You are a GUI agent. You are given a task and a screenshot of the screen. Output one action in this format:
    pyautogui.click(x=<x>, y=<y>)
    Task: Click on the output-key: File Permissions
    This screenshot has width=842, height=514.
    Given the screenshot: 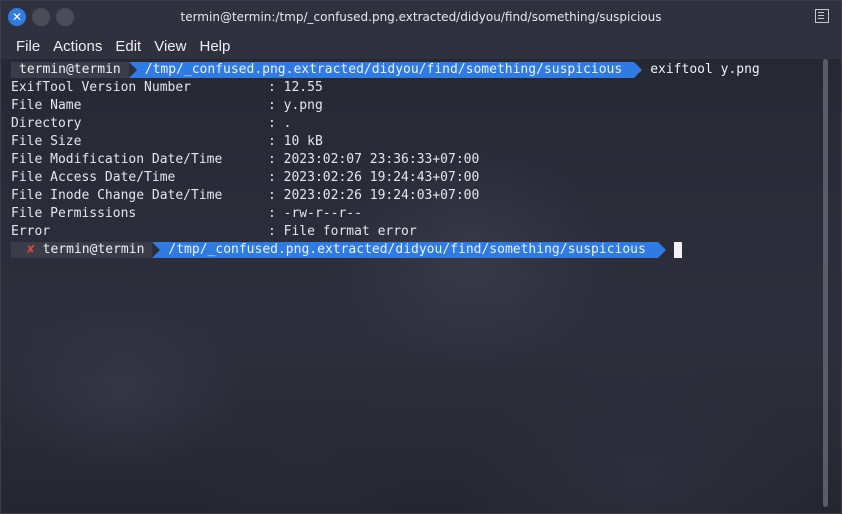 What is the action you would take?
    pyautogui.click(x=74, y=213)
    